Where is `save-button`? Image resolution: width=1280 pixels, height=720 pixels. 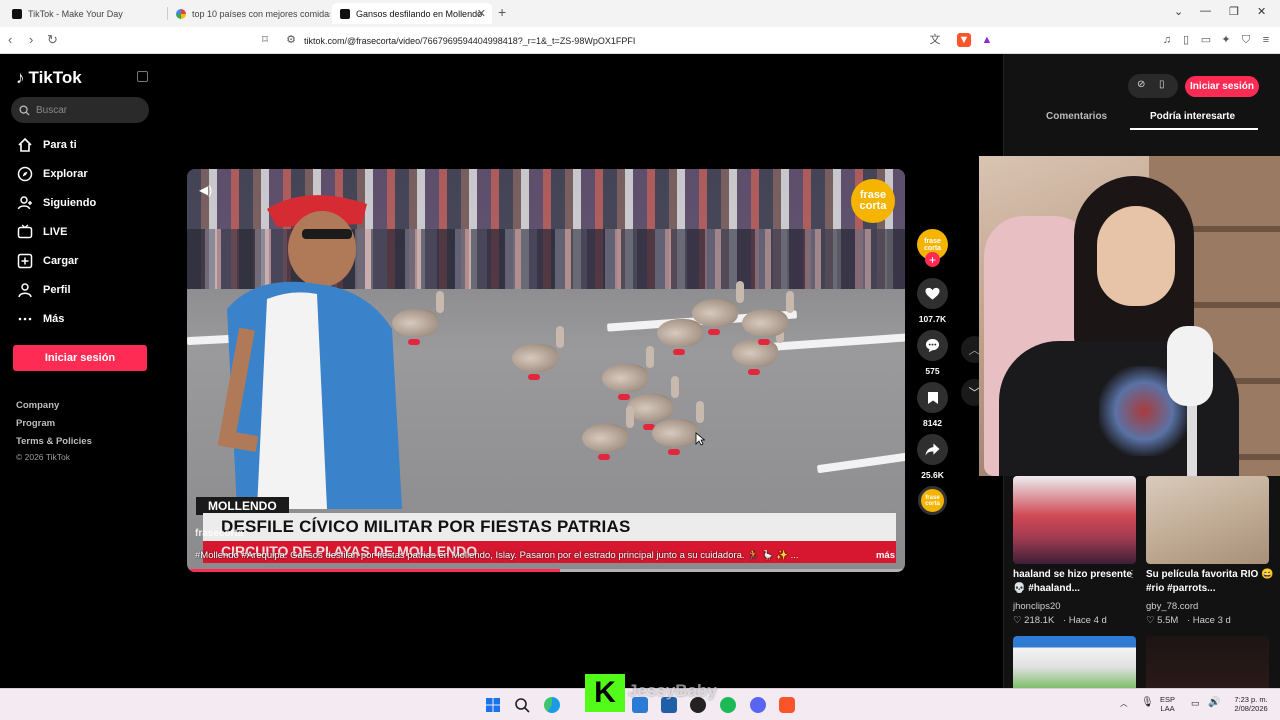
save-button is located at coordinates (932, 397).